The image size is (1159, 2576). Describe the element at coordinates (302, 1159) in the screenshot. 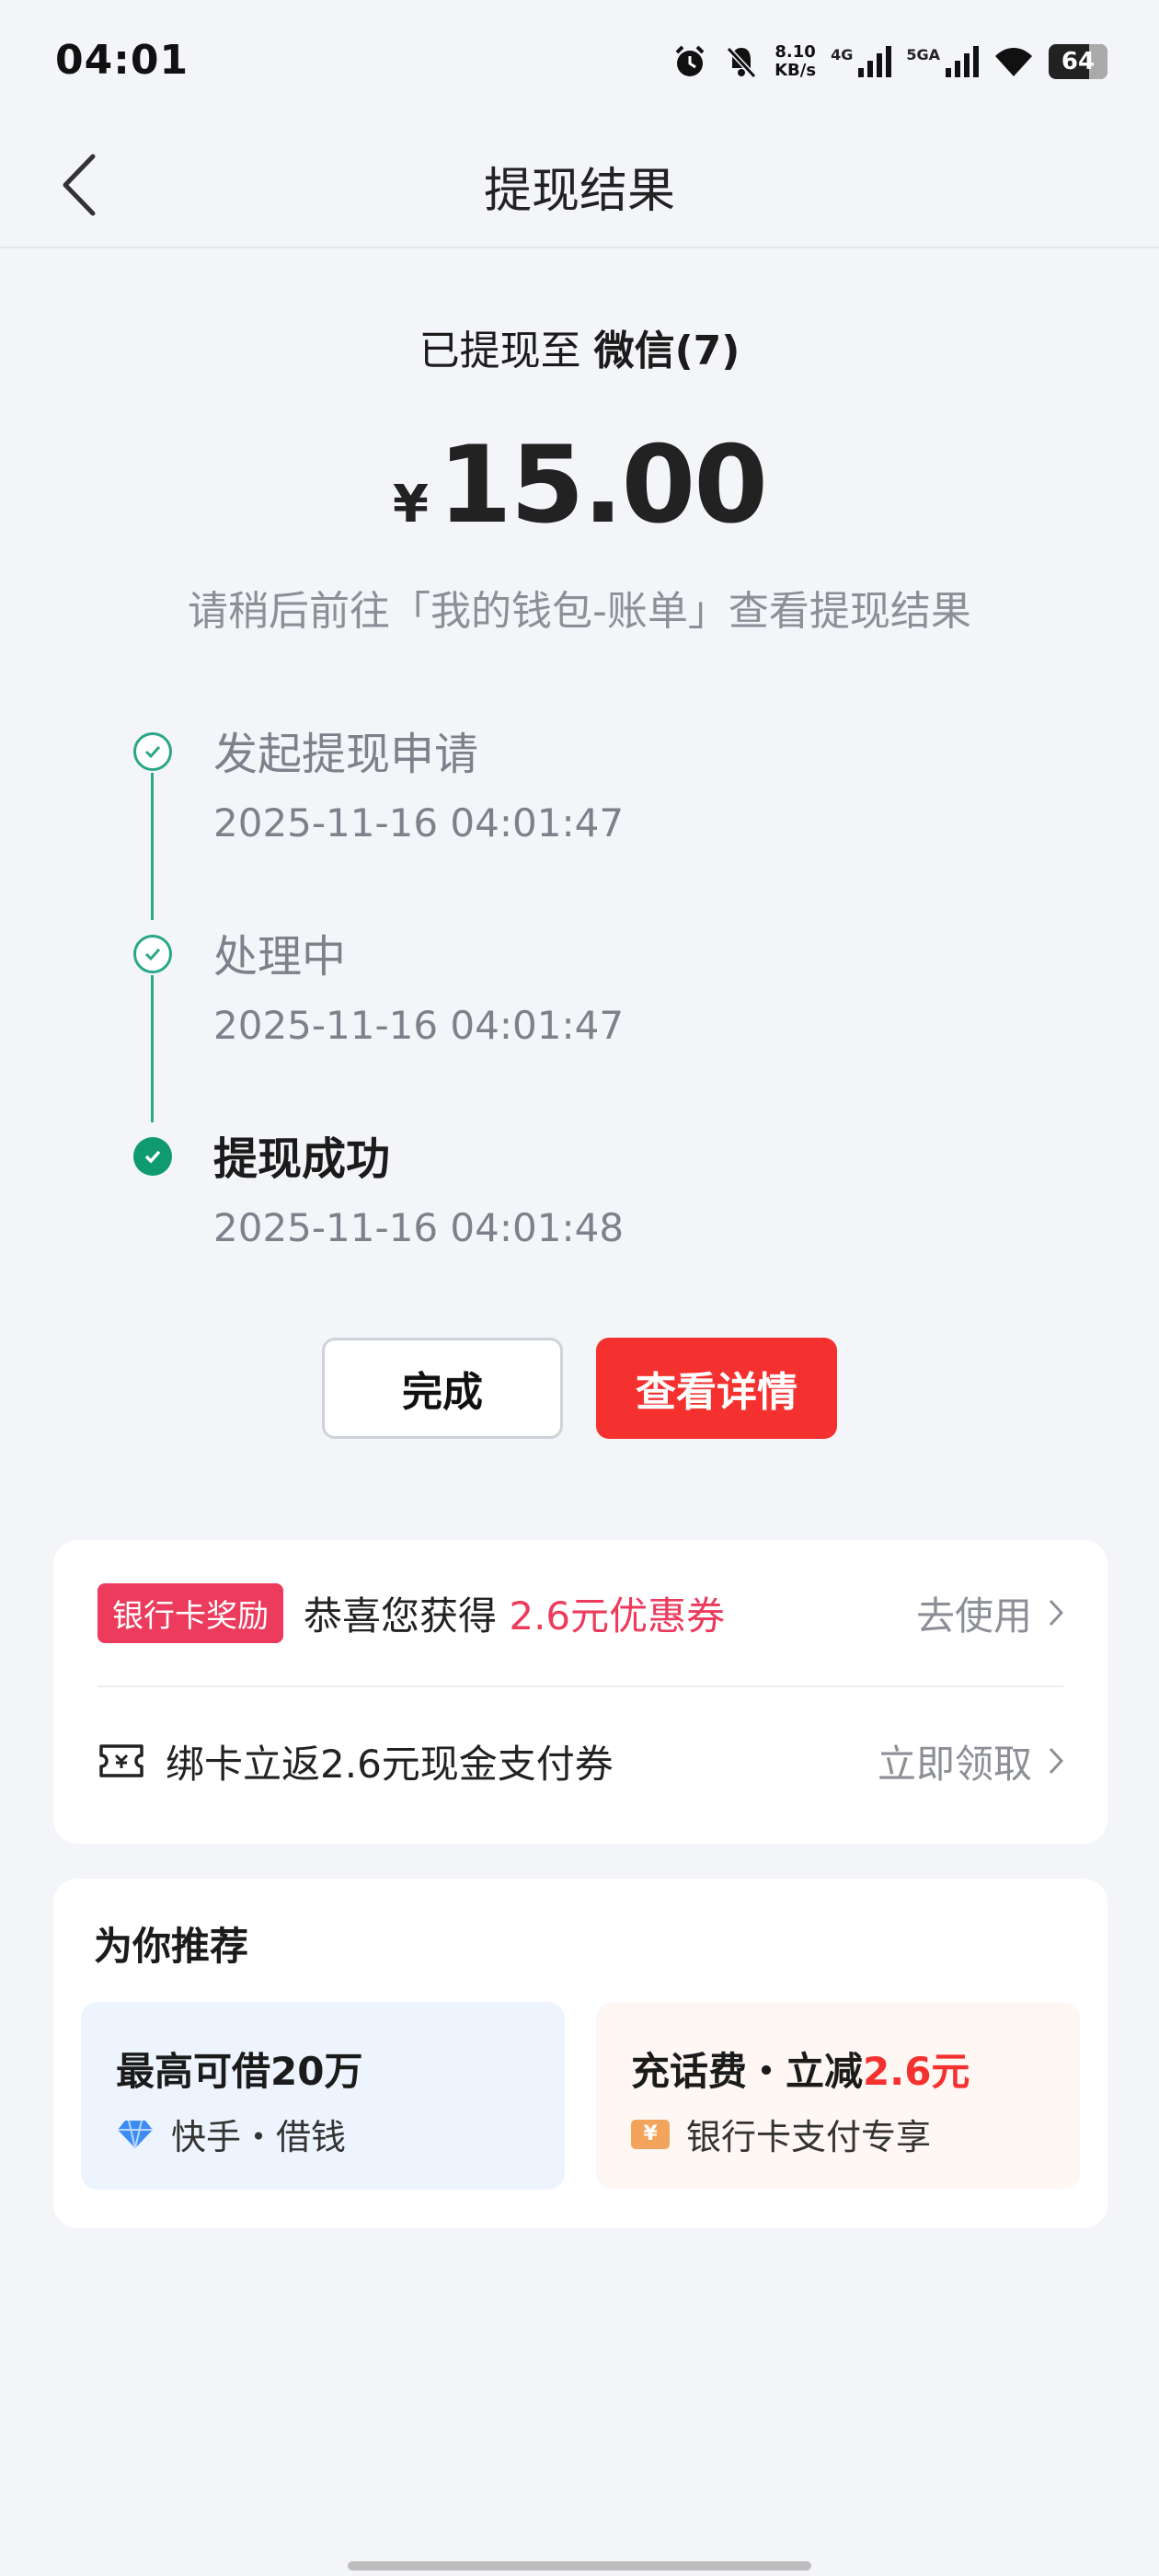

I see `step-title: 提现成功` at that location.